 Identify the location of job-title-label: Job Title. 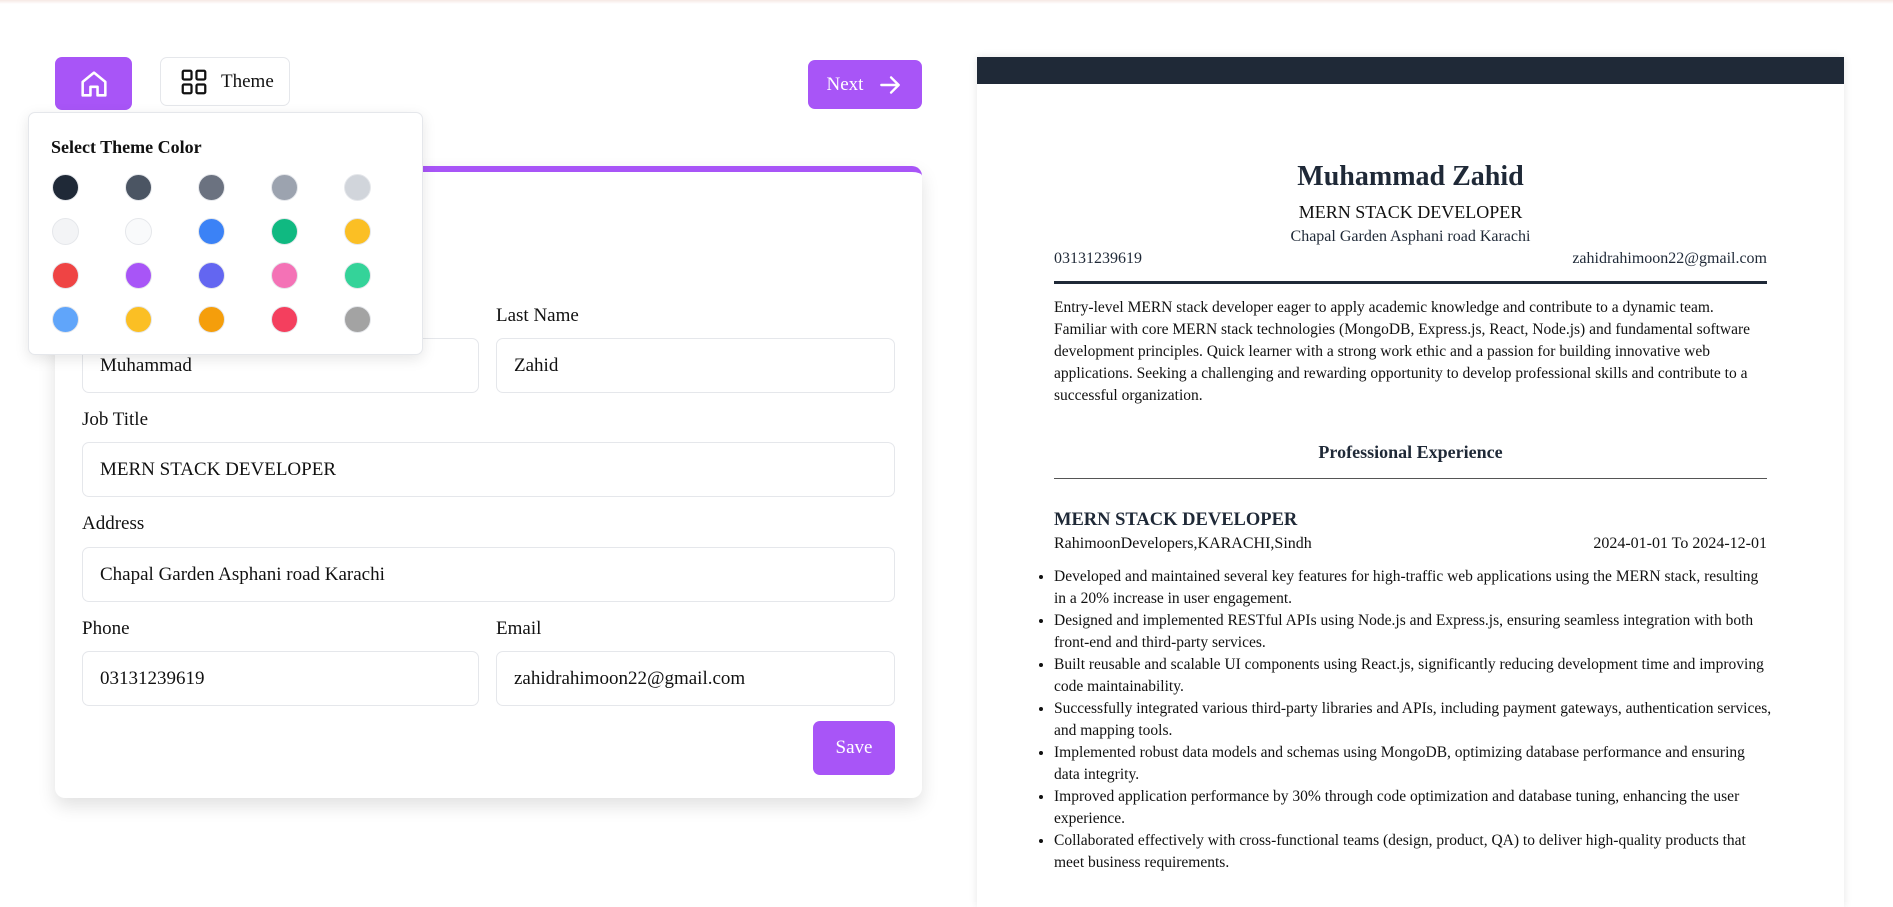
(115, 419).